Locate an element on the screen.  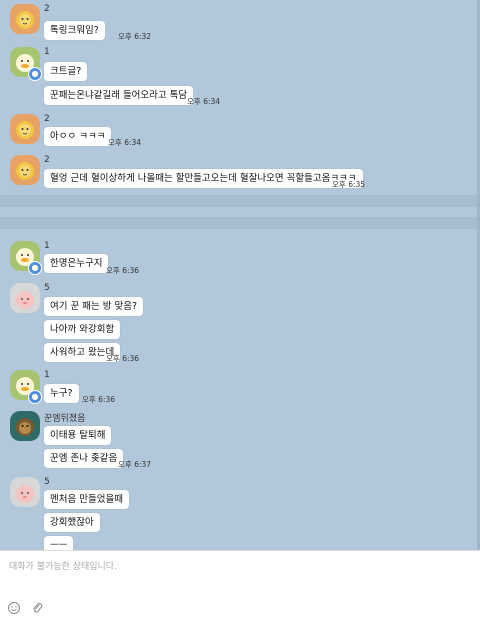
message-time: 오후 6:32 is located at coordinates (135, 36).